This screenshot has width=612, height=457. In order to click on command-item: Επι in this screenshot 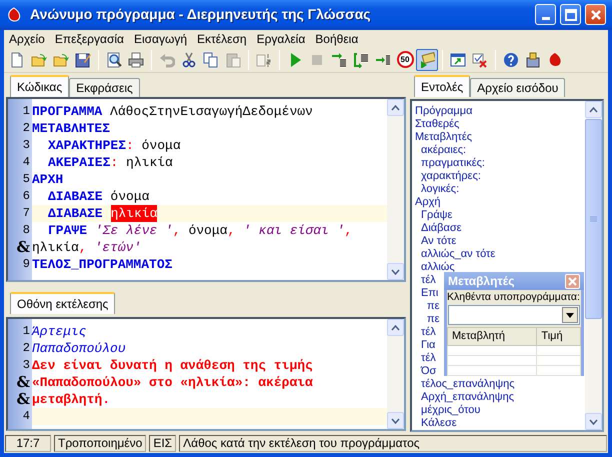, I will do `click(425, 293)`.